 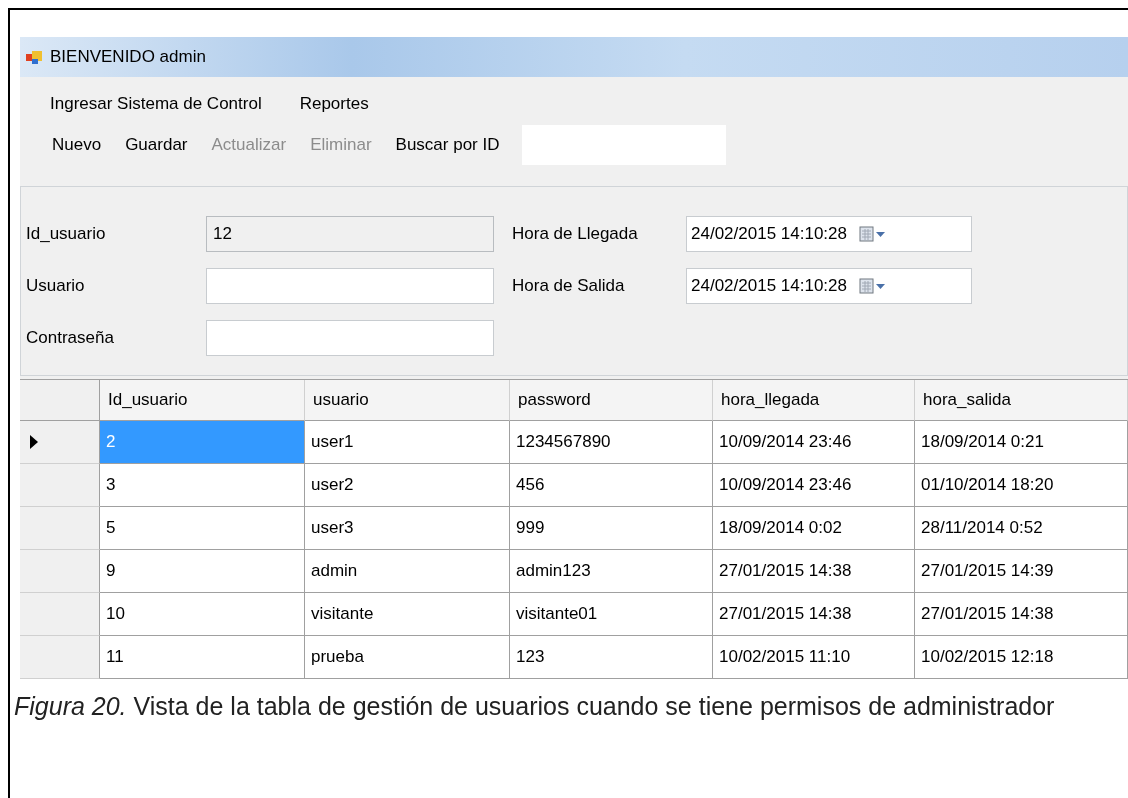 I want to click on table-cell: 28/11/2014 0:52, so click(x=1021, y=528).